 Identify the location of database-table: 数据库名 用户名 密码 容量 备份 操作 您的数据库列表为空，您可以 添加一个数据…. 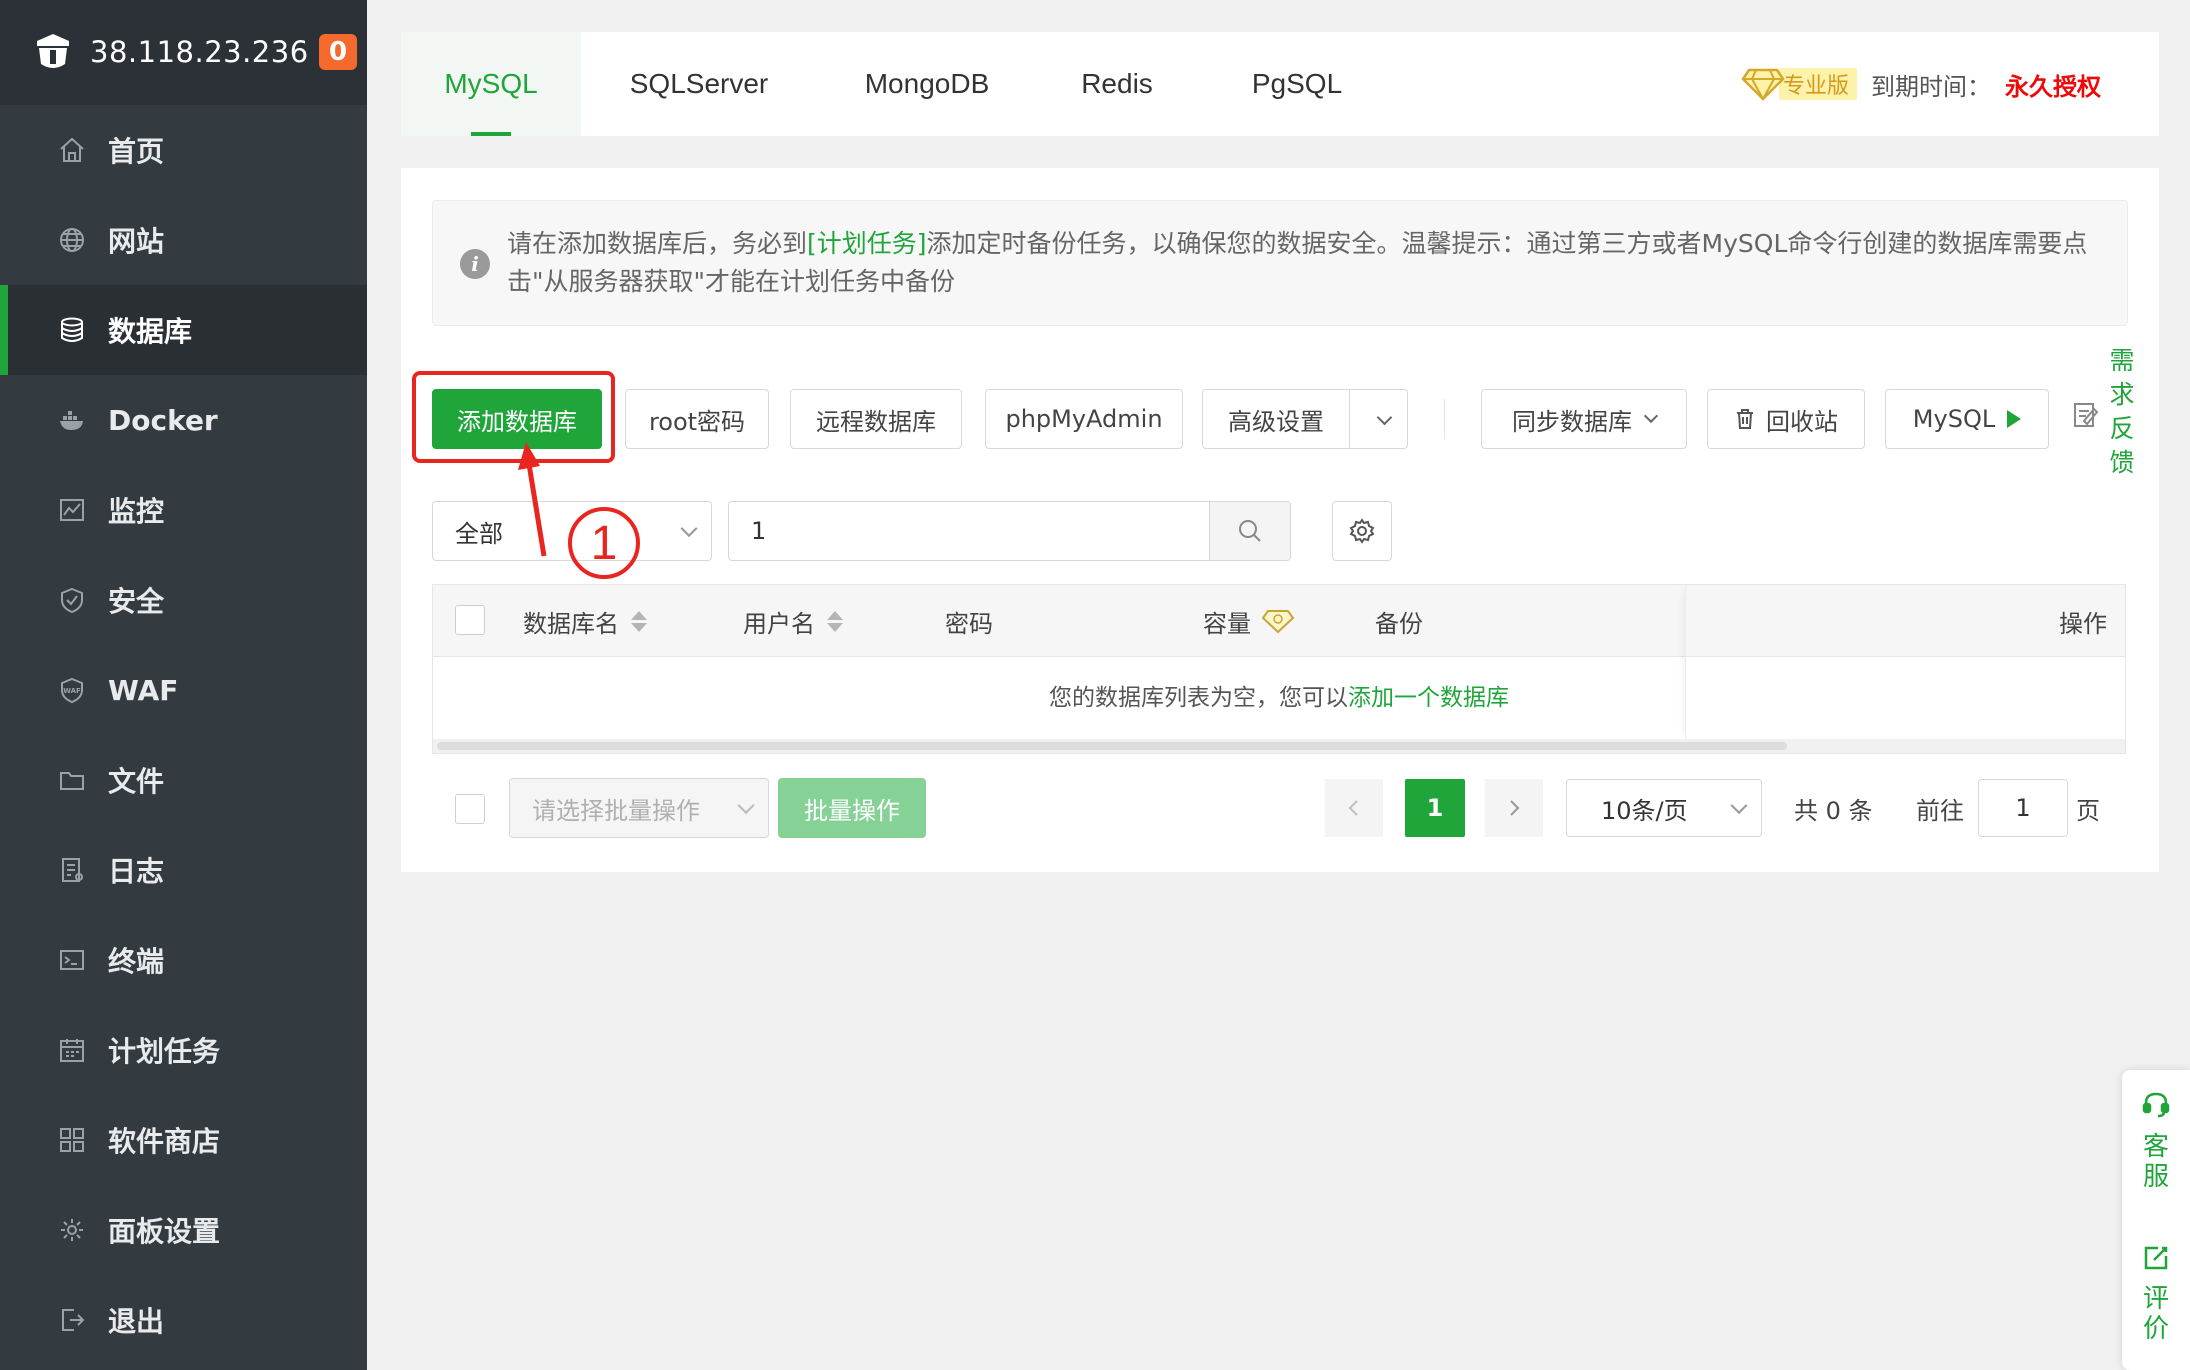
(1279, 669).